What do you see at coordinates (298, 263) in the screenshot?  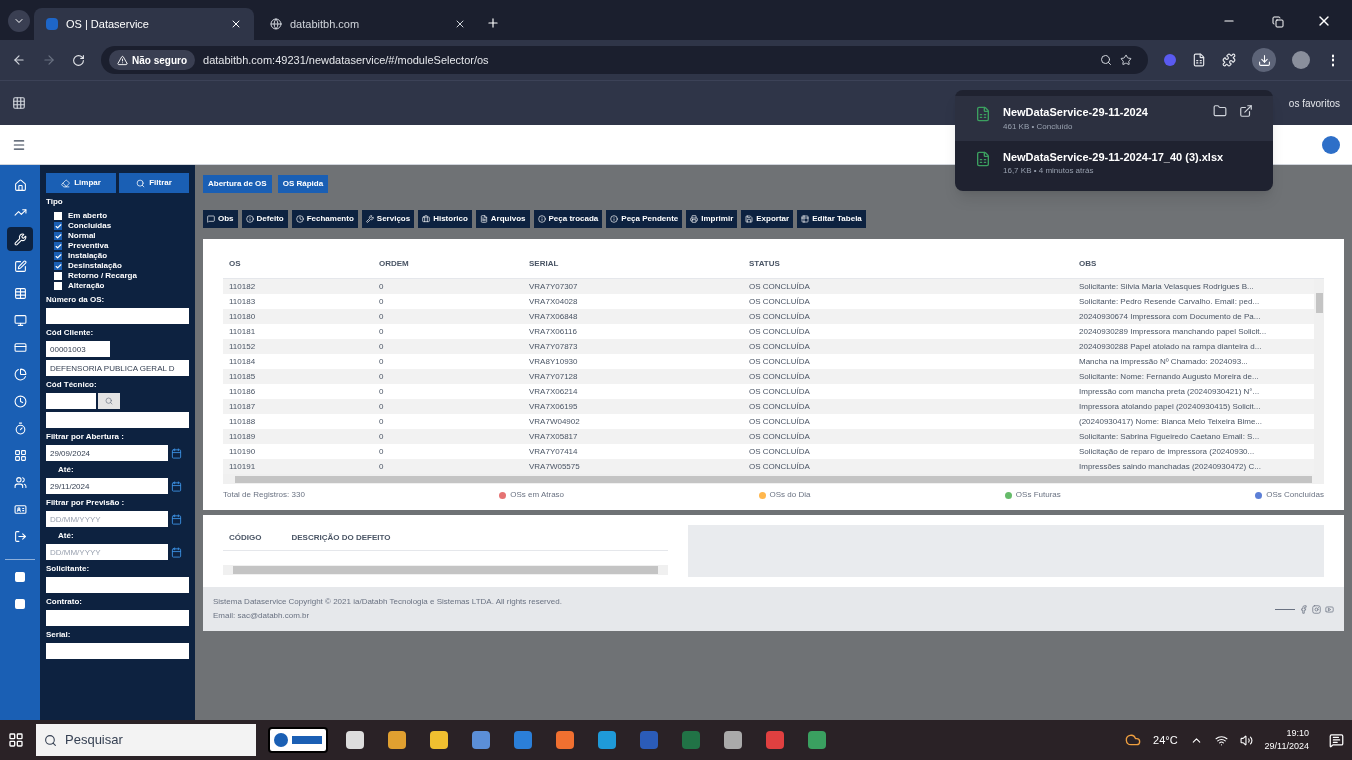 I see `column-header: OS` at bounding box center [298, 263].